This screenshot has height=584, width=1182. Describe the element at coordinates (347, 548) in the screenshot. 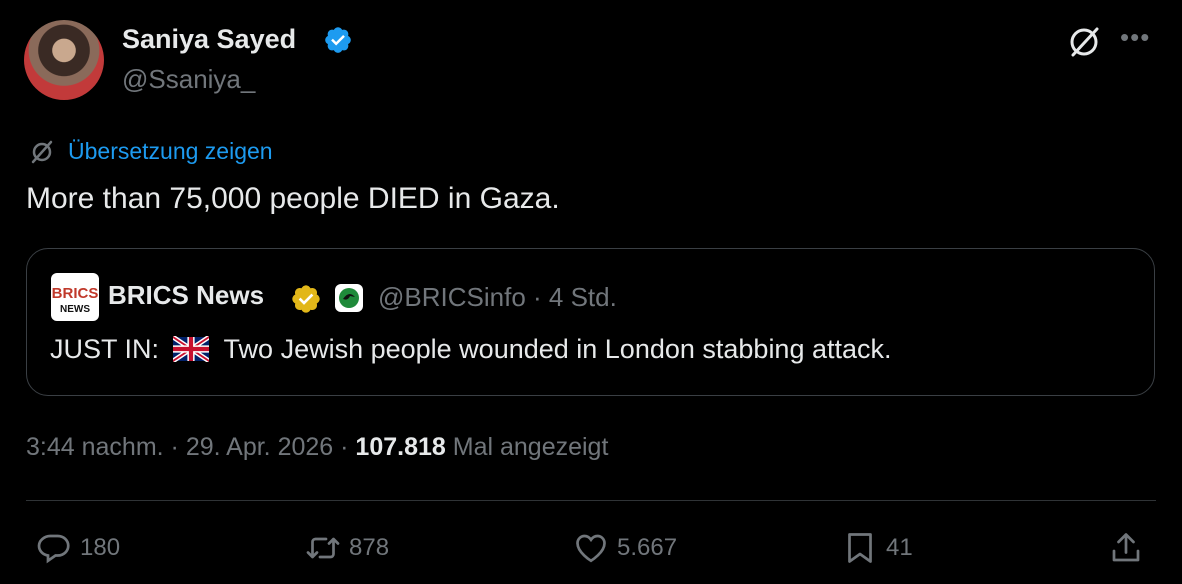

I see `repost-button: 878` at that location.